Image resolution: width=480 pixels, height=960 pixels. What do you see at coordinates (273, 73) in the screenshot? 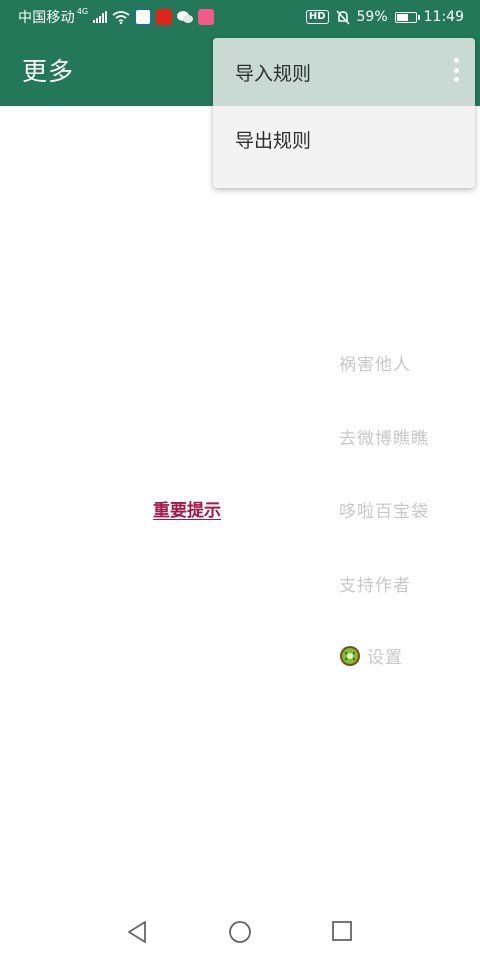
I see `menu-item-label: 导入规则` at bounding box center [273, 73].